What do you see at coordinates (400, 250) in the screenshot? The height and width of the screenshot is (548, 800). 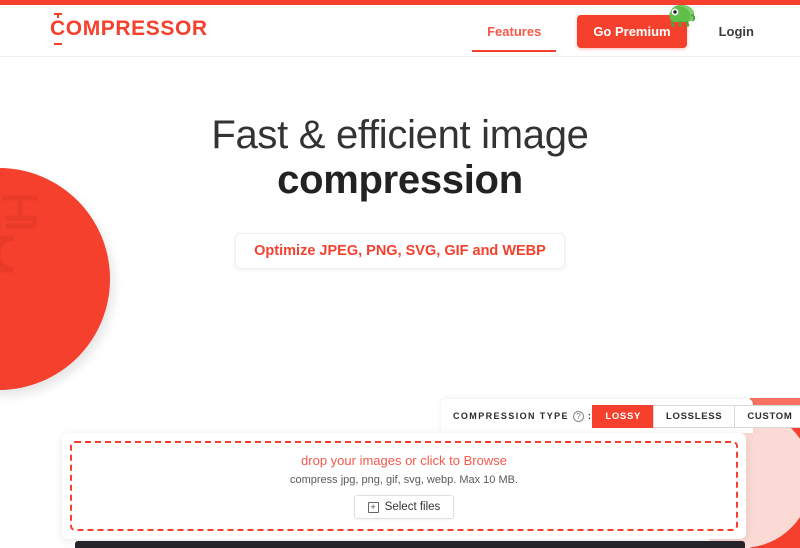 I see `supported-formats-badge: Optimize JPEG, PNG, SVG, GIF and WEBP` at bounding box center [400, 250].